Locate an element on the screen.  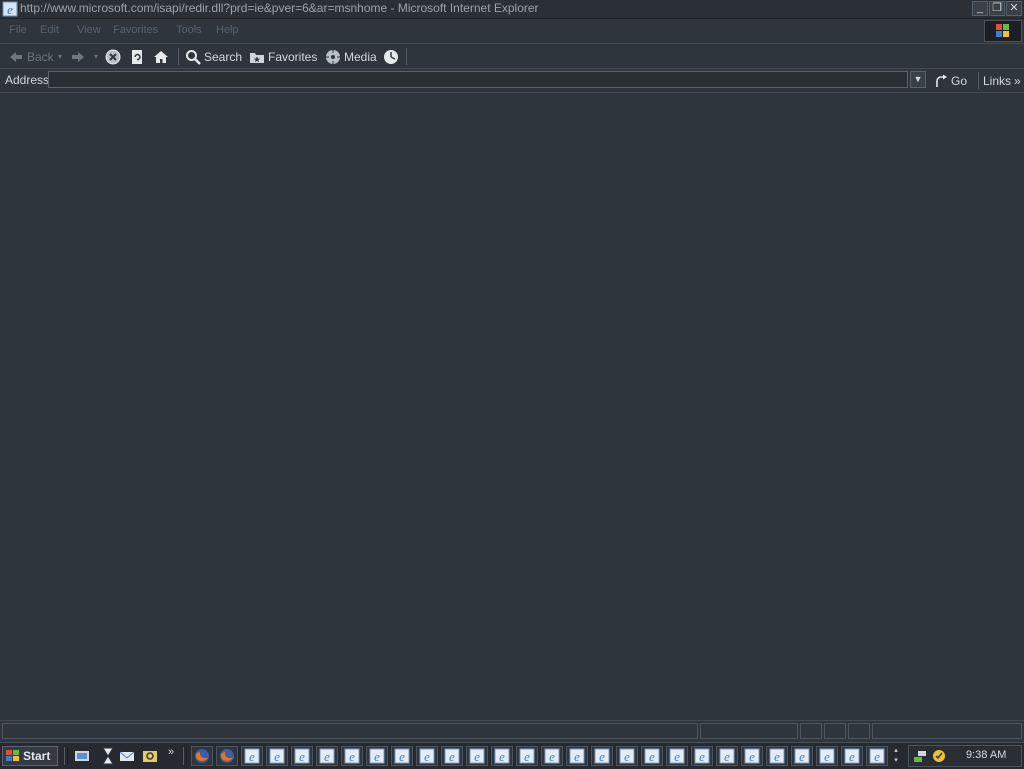
forward-button is located at coordinates (78, 56).